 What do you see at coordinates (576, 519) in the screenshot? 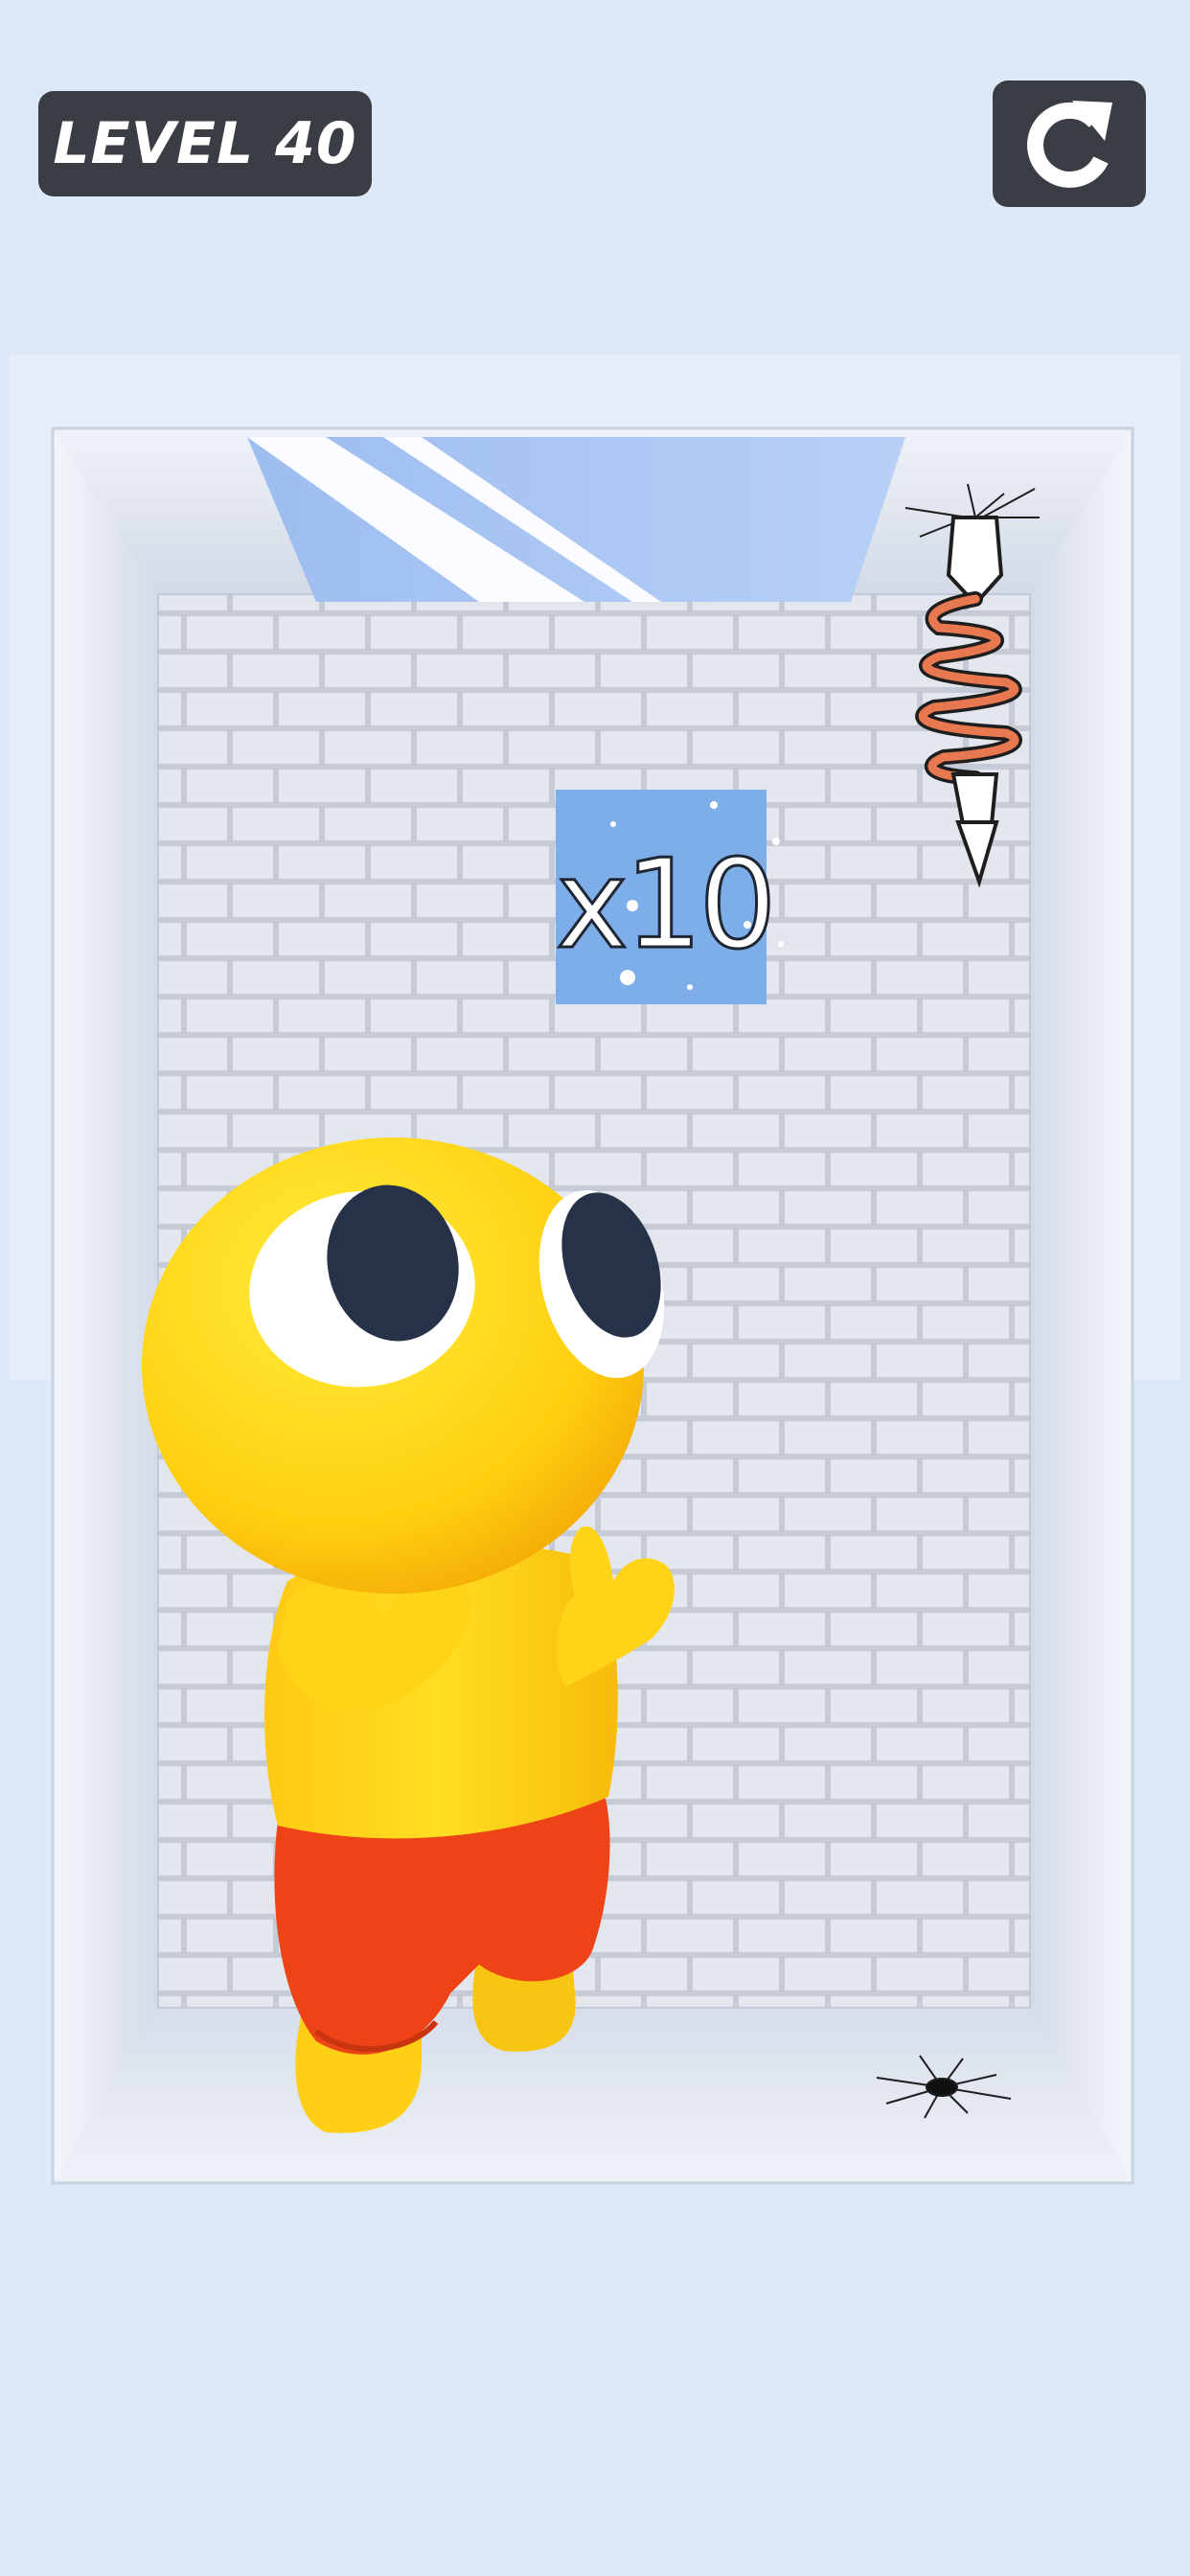
I see `ceiling-glass-window` at bounding box center [576, 519].